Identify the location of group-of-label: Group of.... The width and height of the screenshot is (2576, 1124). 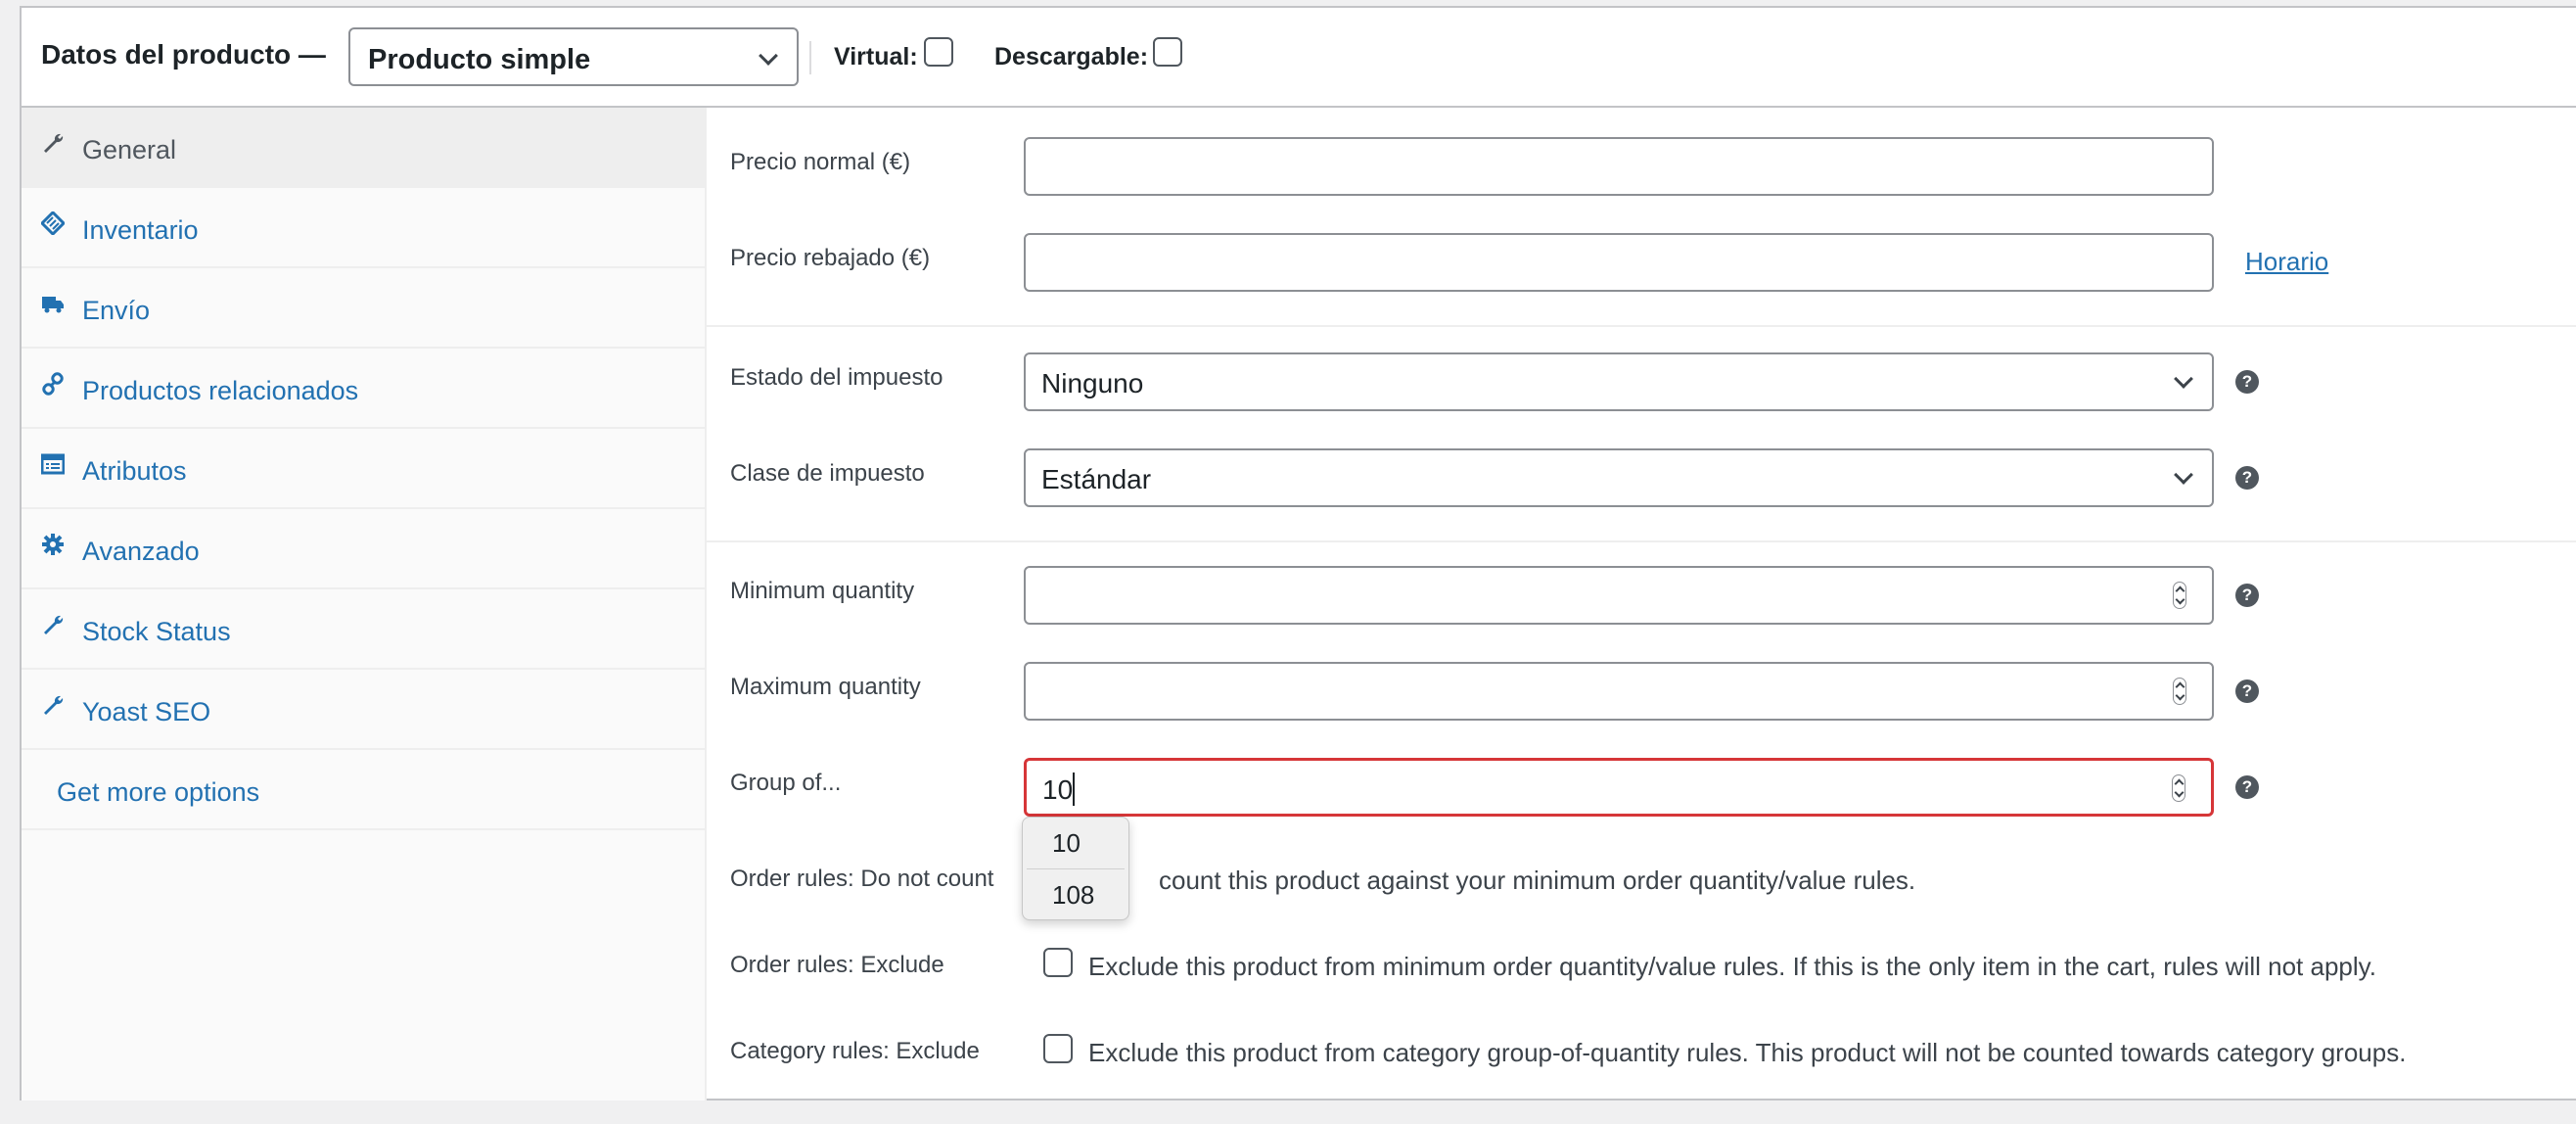
(786, 783).